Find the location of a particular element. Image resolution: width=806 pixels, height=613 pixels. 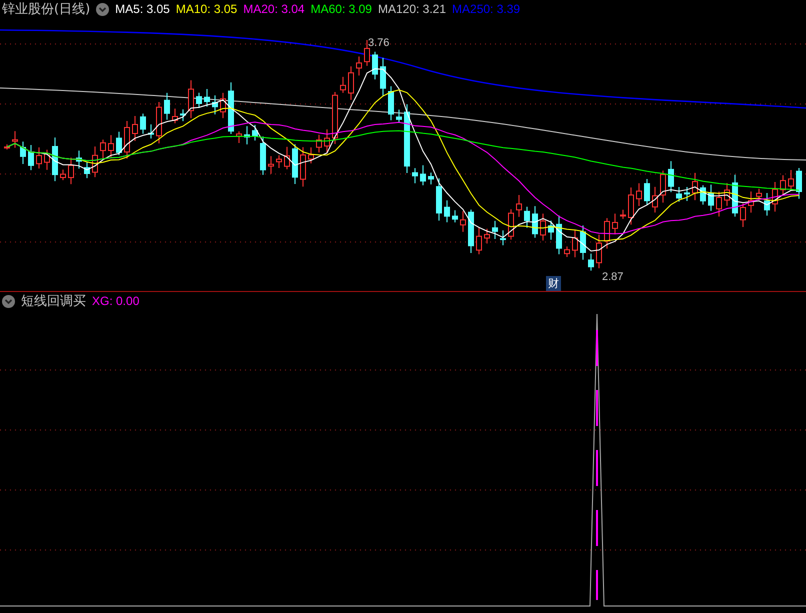

moving-average-label: MA250: 3.39 is located at coordinates (486, 9).